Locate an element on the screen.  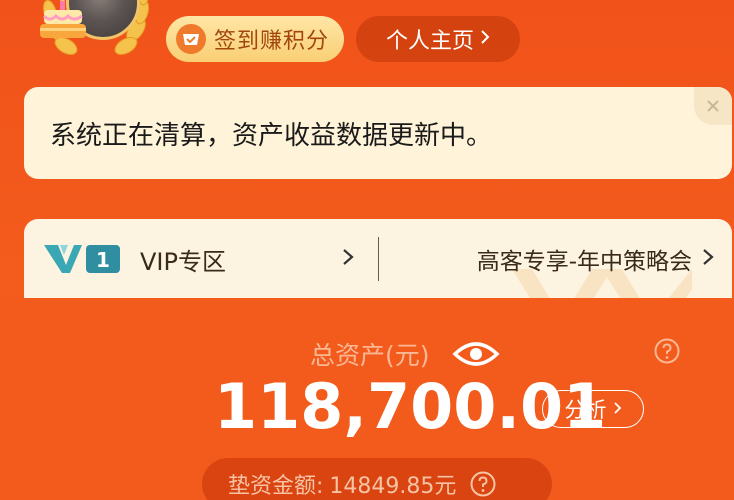
advance-amount-pill: 垫资金额: 14849.85元 is located at coordinates (377, 479).